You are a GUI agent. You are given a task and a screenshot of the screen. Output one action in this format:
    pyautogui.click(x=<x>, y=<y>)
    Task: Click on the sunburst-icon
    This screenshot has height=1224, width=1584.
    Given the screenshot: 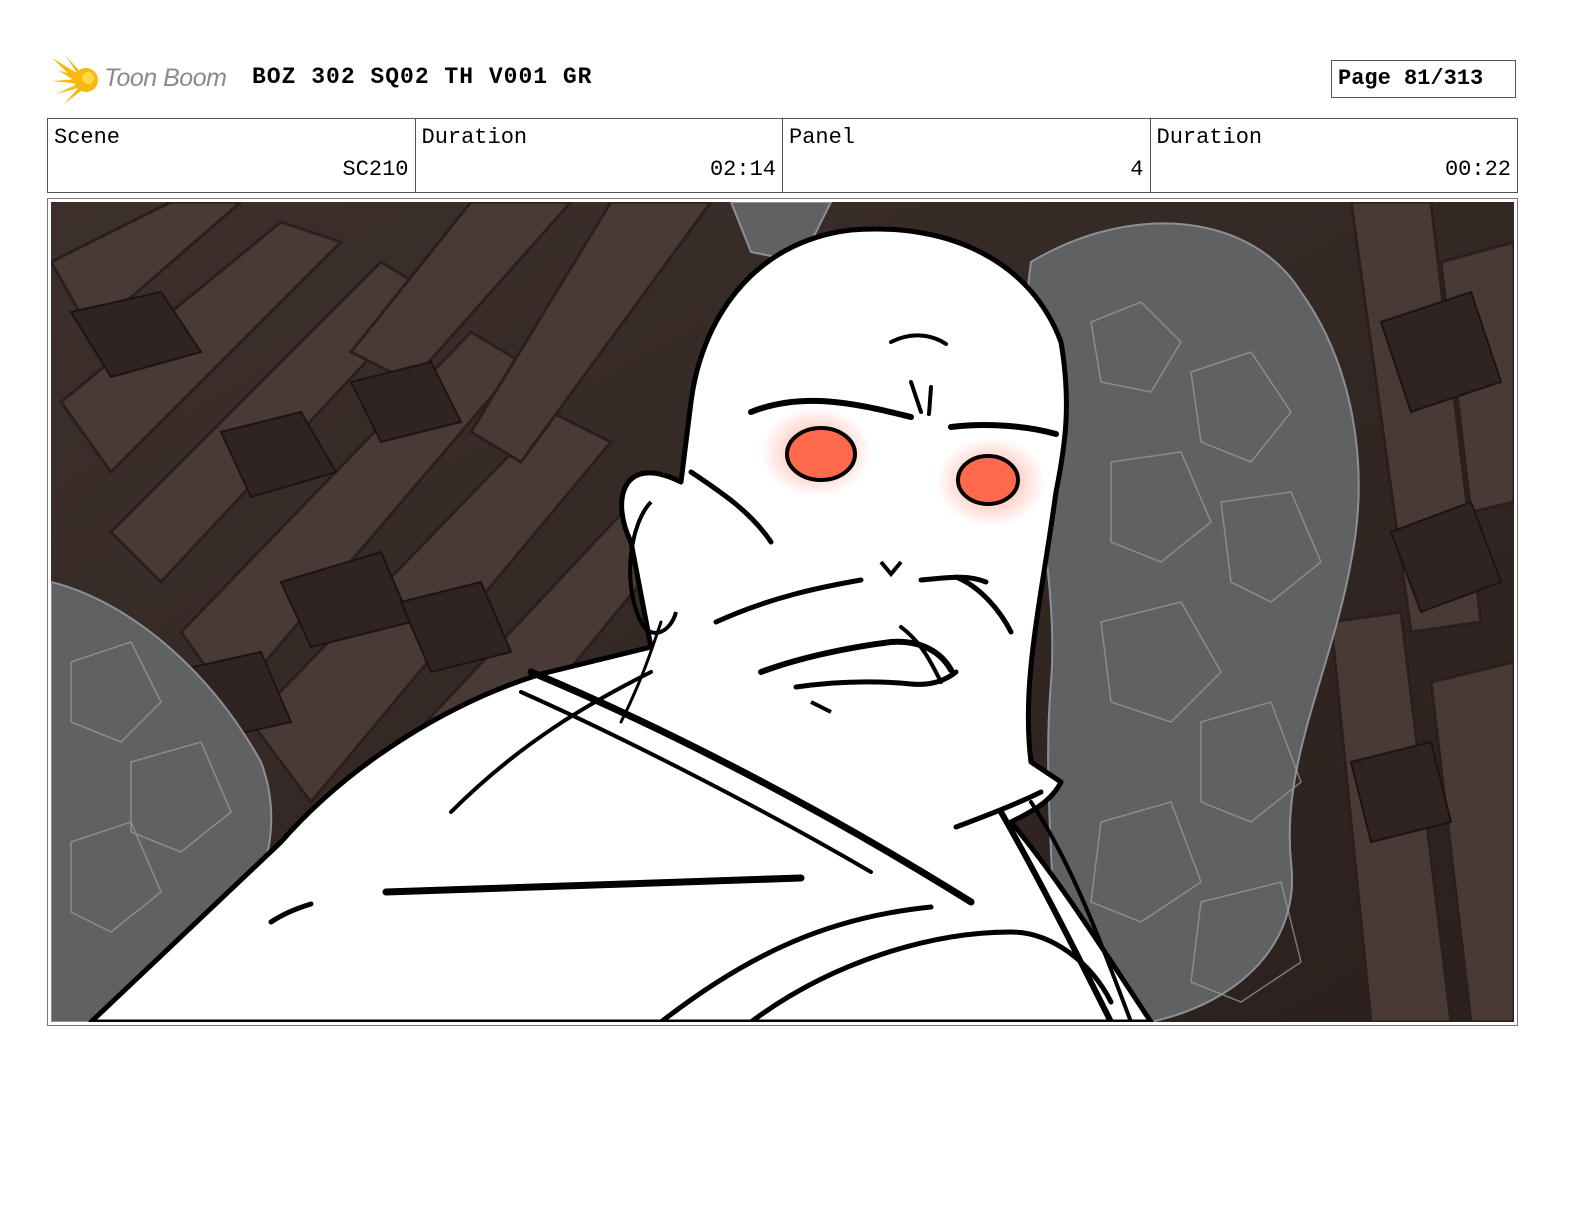 What is the action you would take?
    pyautogui.click(x=75, y=80)
    